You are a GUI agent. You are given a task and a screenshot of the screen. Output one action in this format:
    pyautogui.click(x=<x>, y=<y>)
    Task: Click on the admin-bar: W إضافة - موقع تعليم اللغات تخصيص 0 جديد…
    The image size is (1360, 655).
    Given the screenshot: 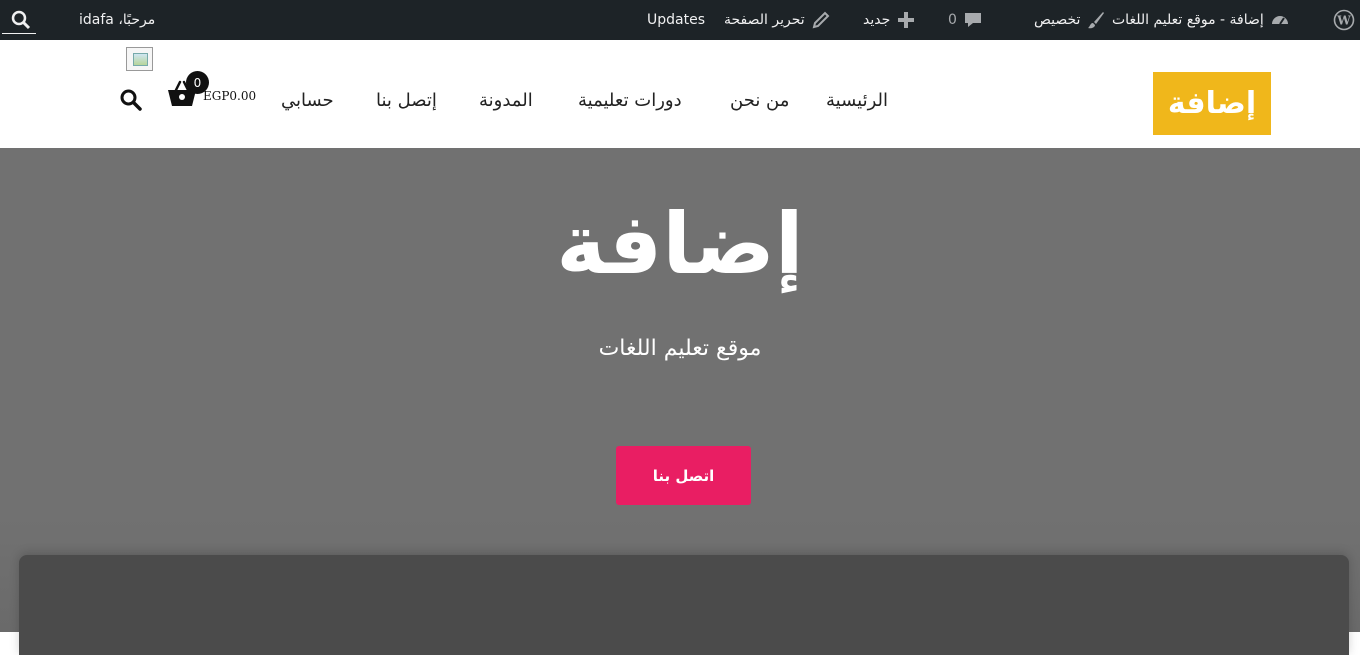 What is the action you would take?
    pyautogui.click(x=680, y=20)
    